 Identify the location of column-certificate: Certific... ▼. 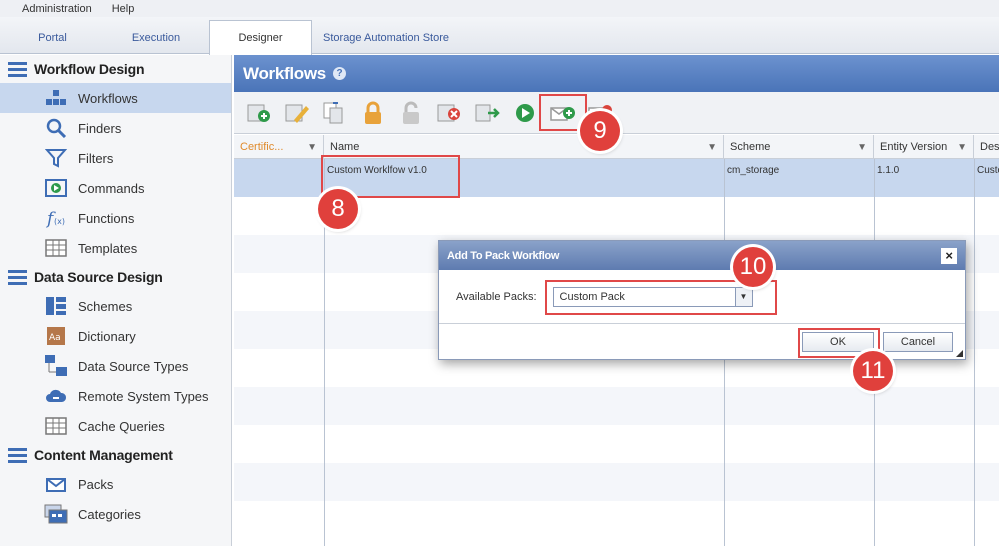
(279, 147).